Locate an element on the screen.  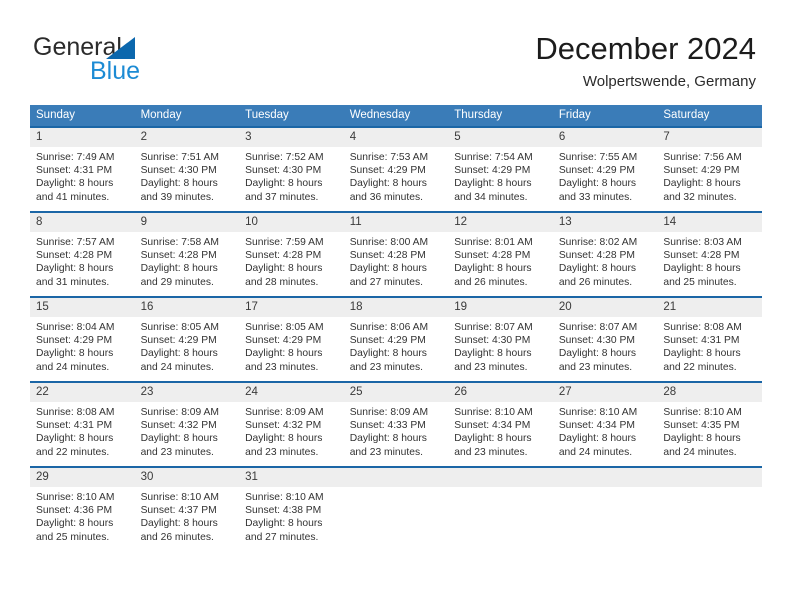
general-blue-logo: General Blue is located at coordinates (128, 60).